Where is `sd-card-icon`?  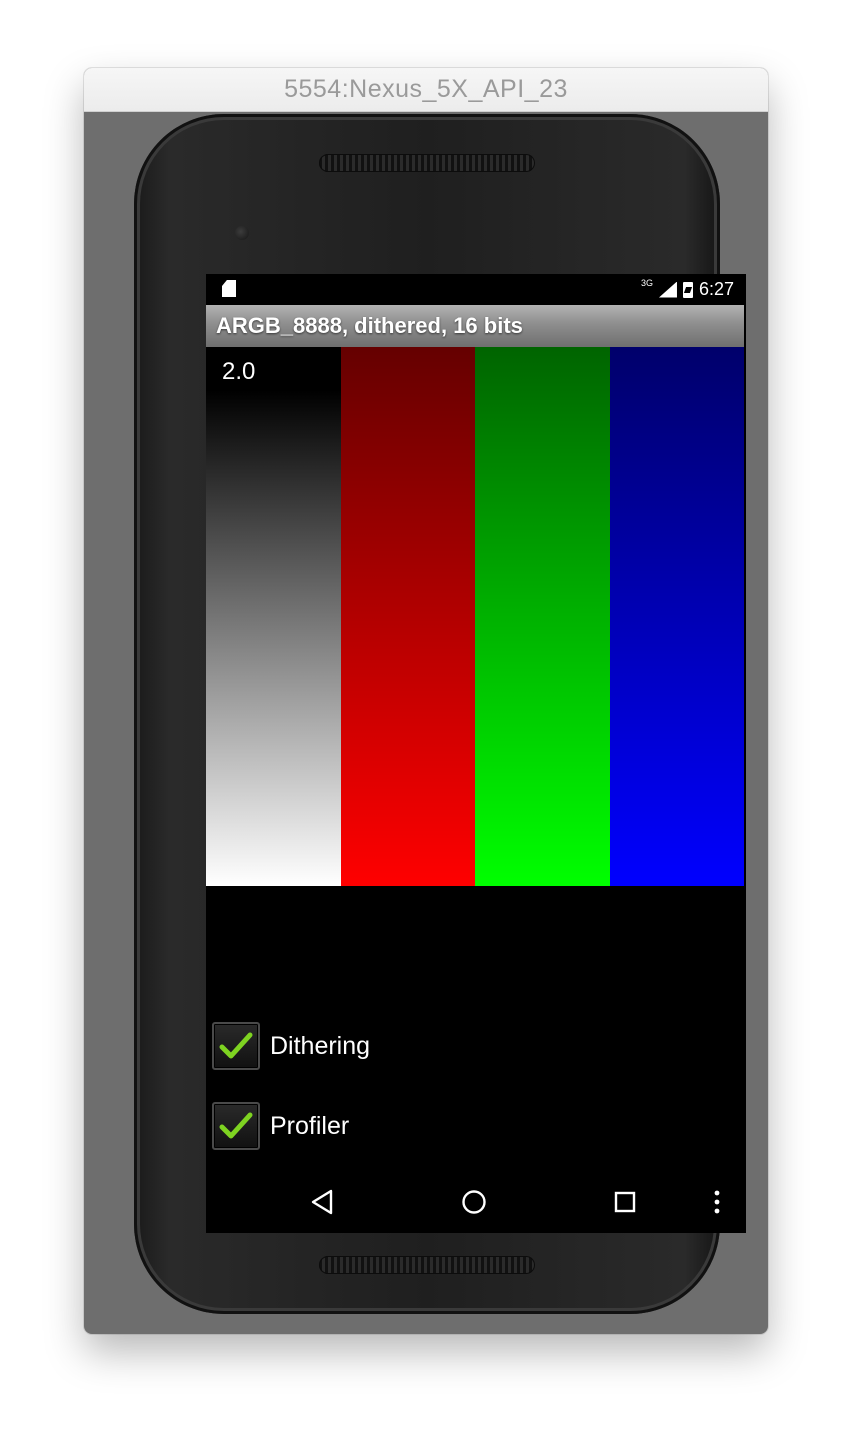
sd-card-icon is located at coordinates (229, 288).